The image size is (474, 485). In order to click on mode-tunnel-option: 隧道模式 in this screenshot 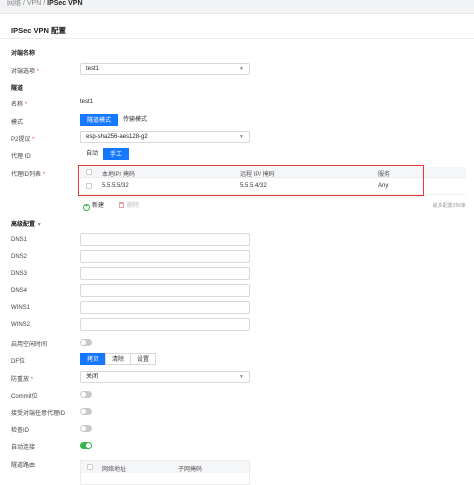, I will do `click(99, 120)`.